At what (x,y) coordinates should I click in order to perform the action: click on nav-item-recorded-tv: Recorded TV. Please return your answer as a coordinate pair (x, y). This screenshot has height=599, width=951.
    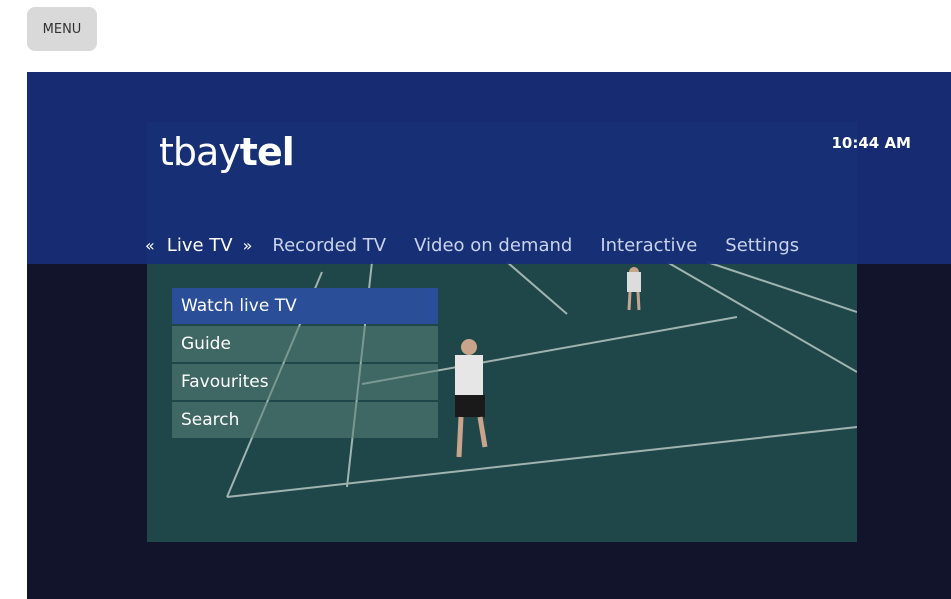
    Looking at the image, I should click on (329, 245).